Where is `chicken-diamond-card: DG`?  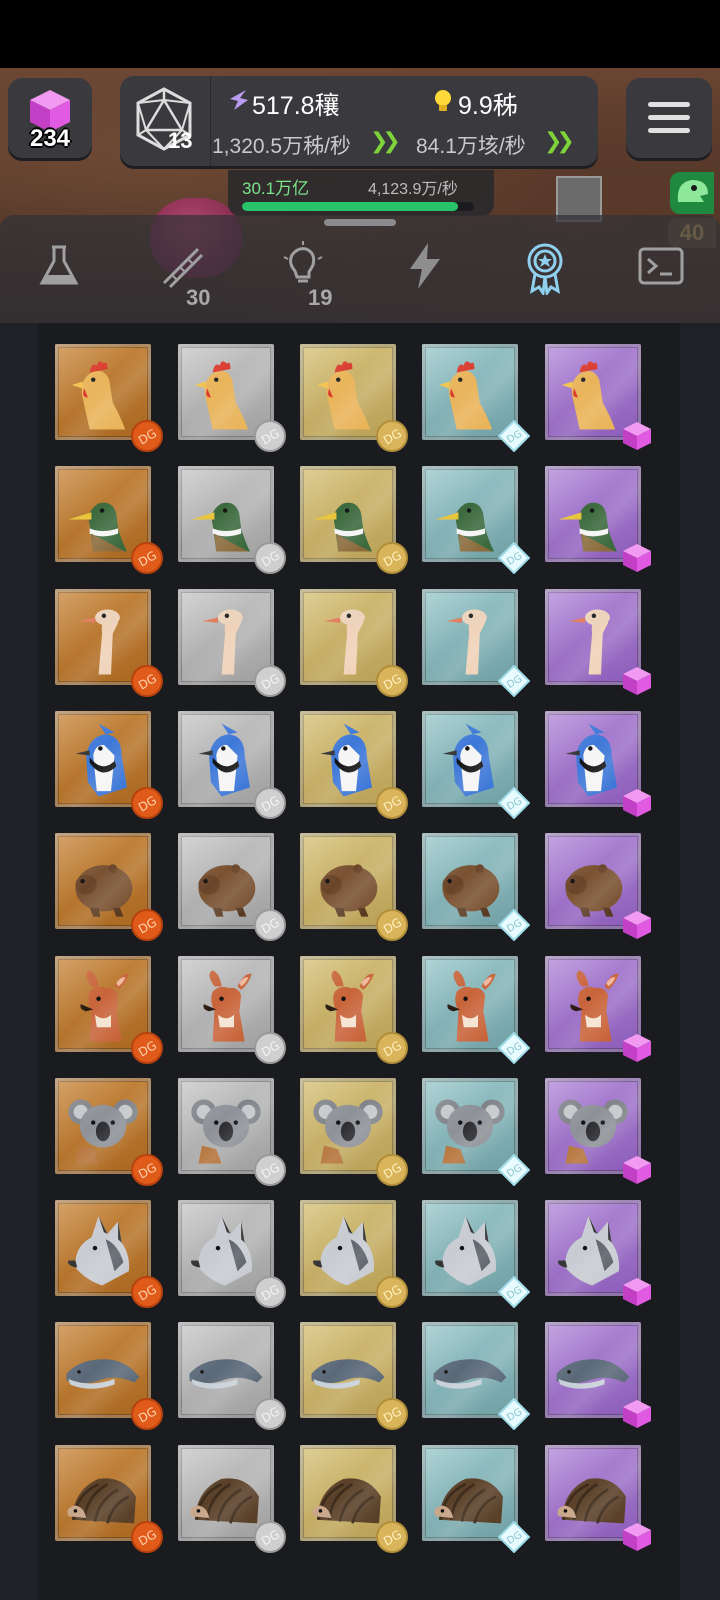 chicken-diamond-card: DG is located at coordinates (476, 398).